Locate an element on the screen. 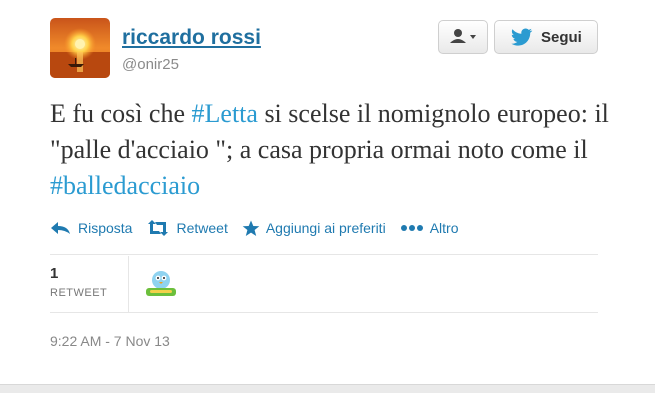 Image resolution: width=655 pixels, height=393 pixels. user-actions-button is located at coordinates (463, 37).